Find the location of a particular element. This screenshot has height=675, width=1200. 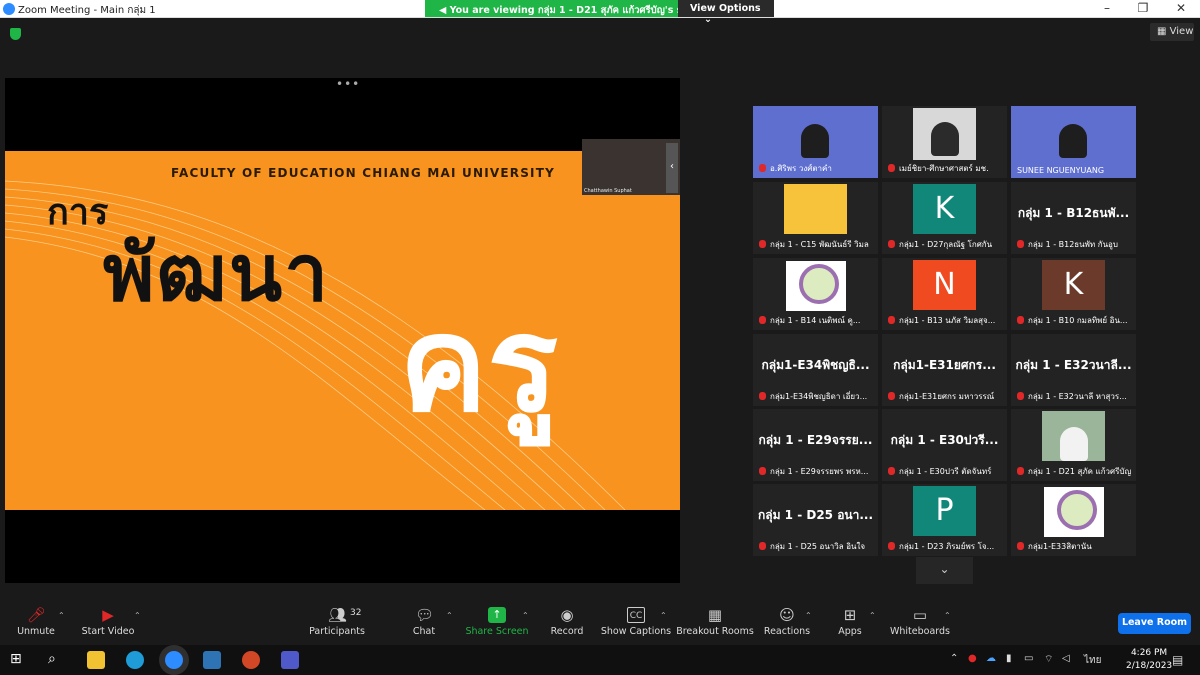

view-button-label: View is located at coordinates (1181, 31).